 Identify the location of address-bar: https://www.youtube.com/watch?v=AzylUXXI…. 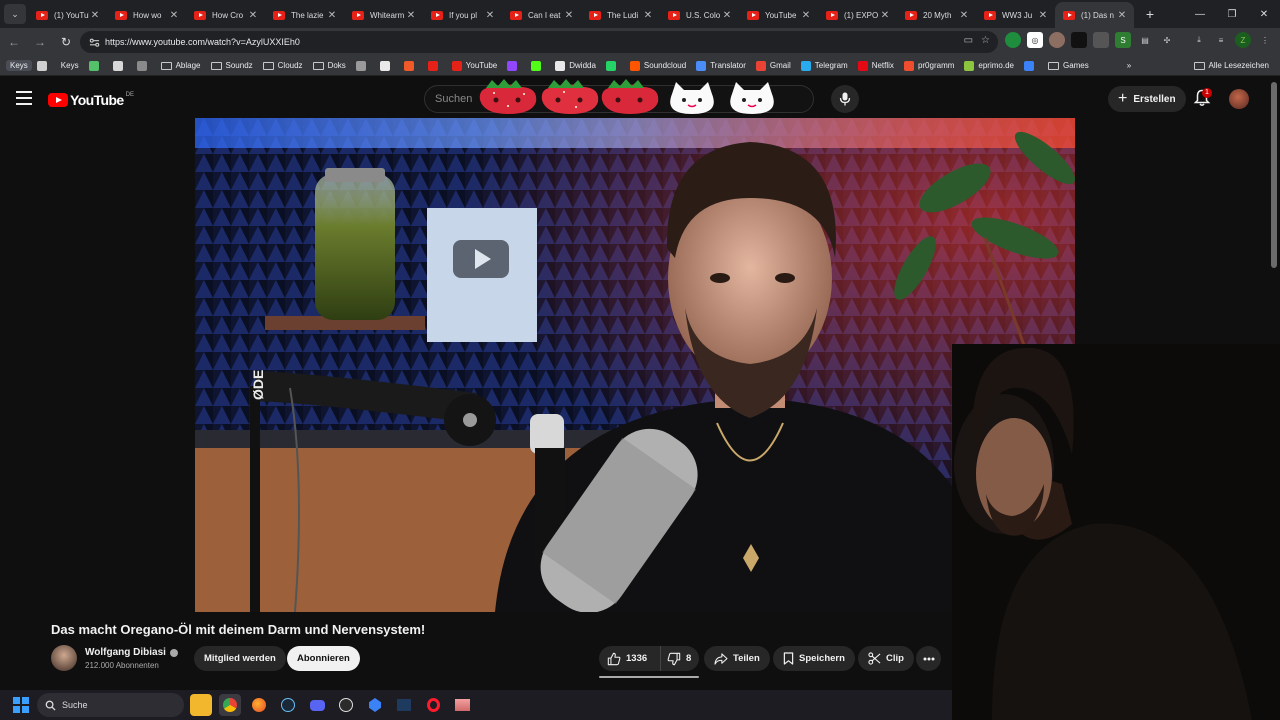
(539, 42).